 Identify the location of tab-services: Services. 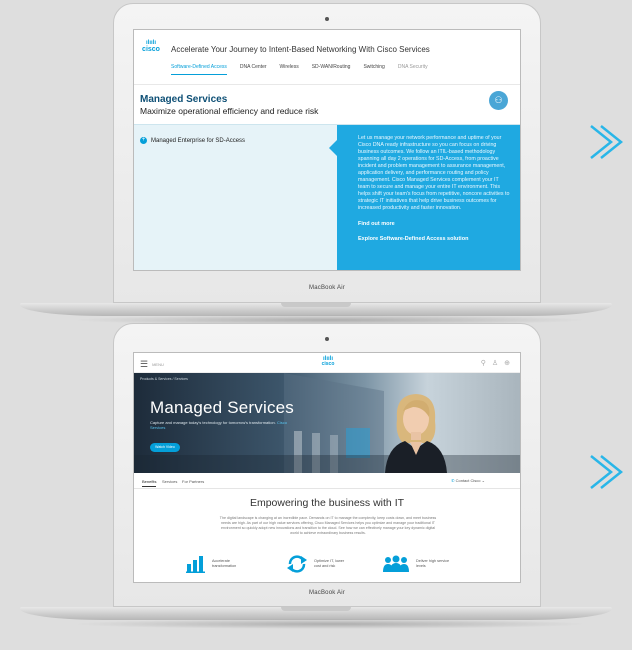
(169, 481).